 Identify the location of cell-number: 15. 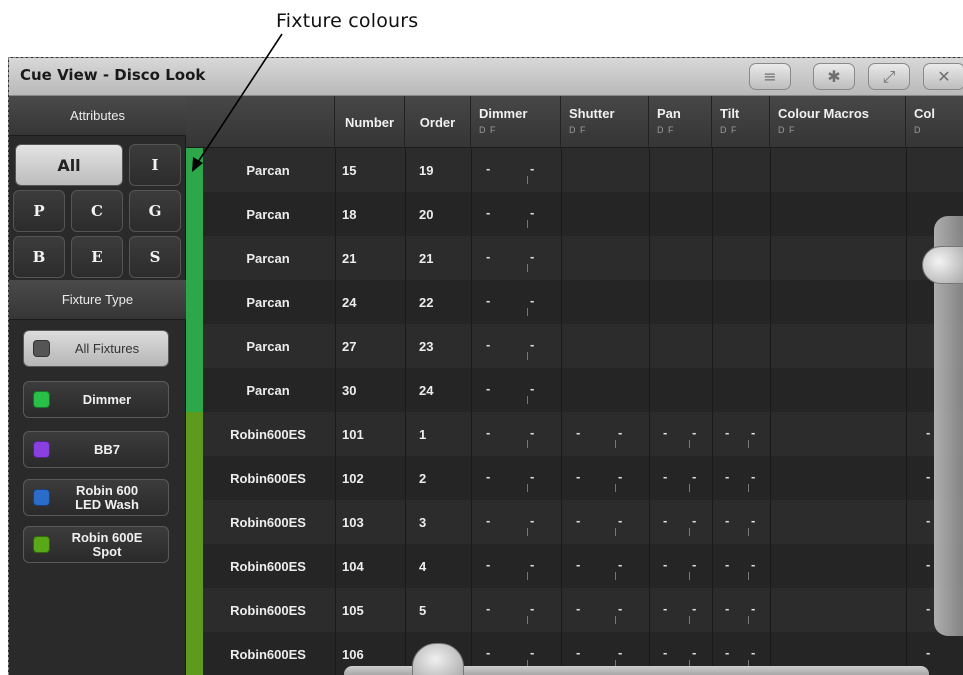
(372, 170).